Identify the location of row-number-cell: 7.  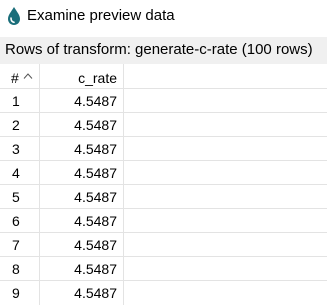
(16, 245).